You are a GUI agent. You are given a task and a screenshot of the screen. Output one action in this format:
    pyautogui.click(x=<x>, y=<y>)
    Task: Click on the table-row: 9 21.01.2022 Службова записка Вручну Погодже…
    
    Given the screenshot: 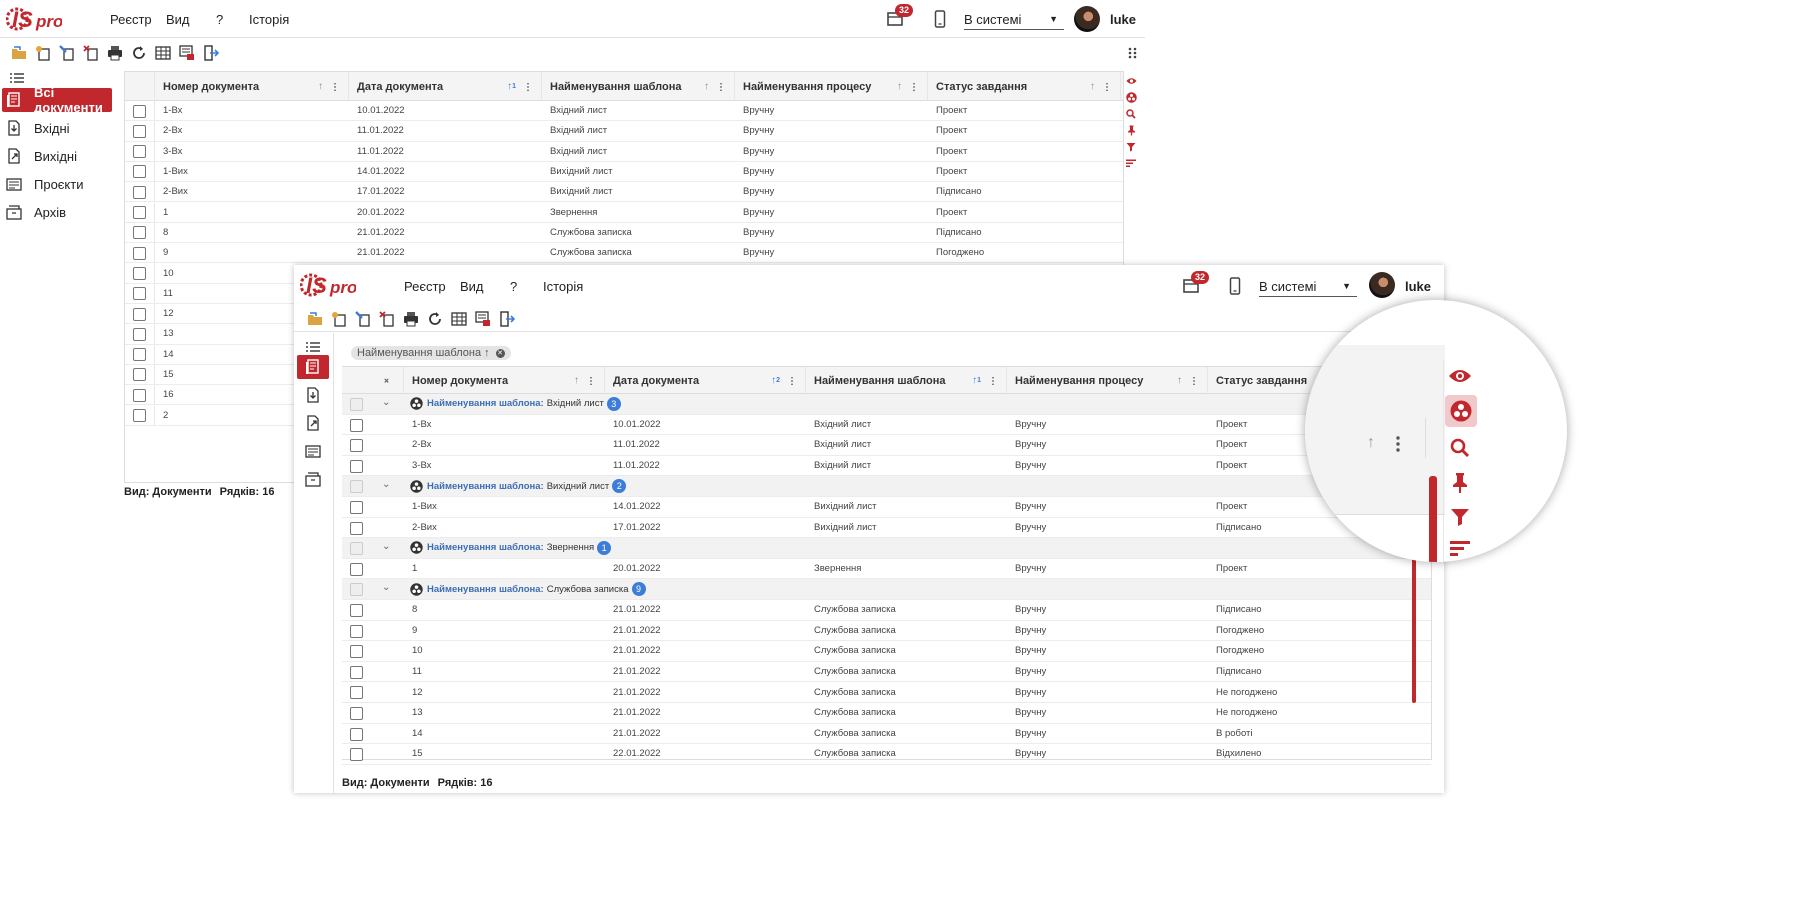 What is the action you would take?
    pyautogui.click(x=624, y=253)
    